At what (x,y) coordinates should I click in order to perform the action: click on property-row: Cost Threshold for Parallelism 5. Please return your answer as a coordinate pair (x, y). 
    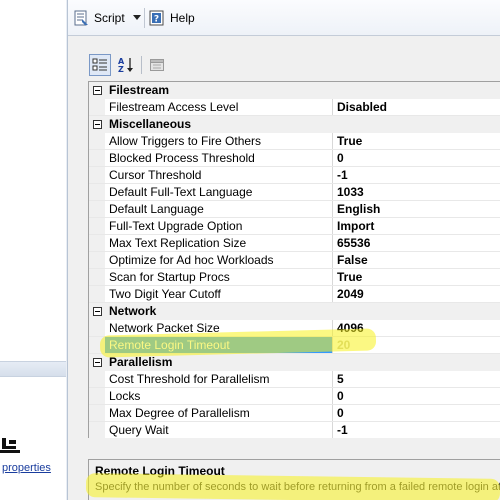
    Looking at the image, I should click on (294, 379).